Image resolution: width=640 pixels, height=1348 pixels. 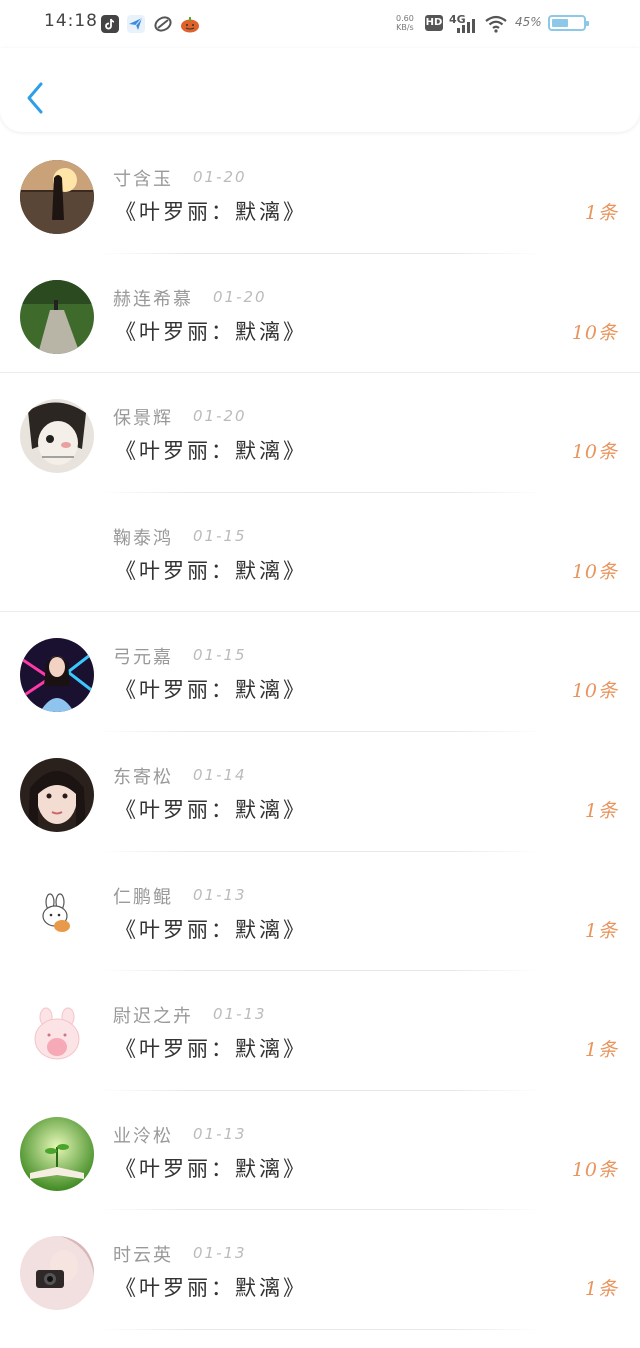 What do you see at coordinates (320, 24) in the screenshot?
I see `status-bar: 14:18 0.60 KB/s HD 4G 45%` at bounding box center [320, 24].